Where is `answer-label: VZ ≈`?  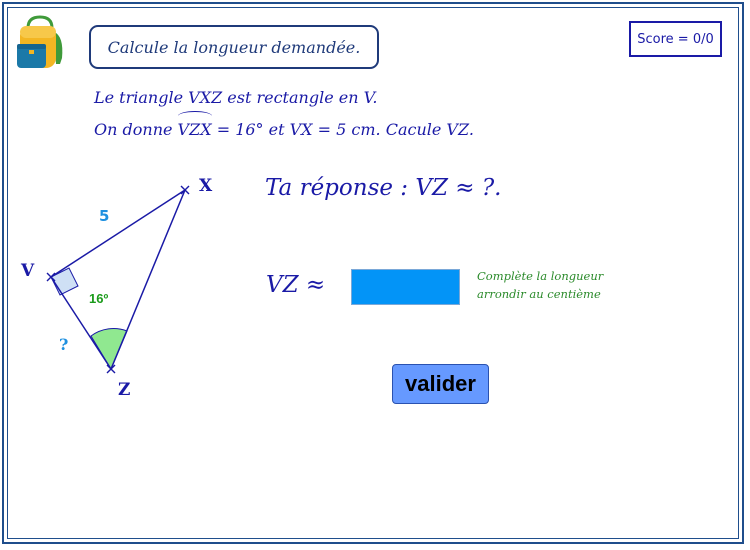
answer-label: VZ ≈ is located at coordinates (296, 285).